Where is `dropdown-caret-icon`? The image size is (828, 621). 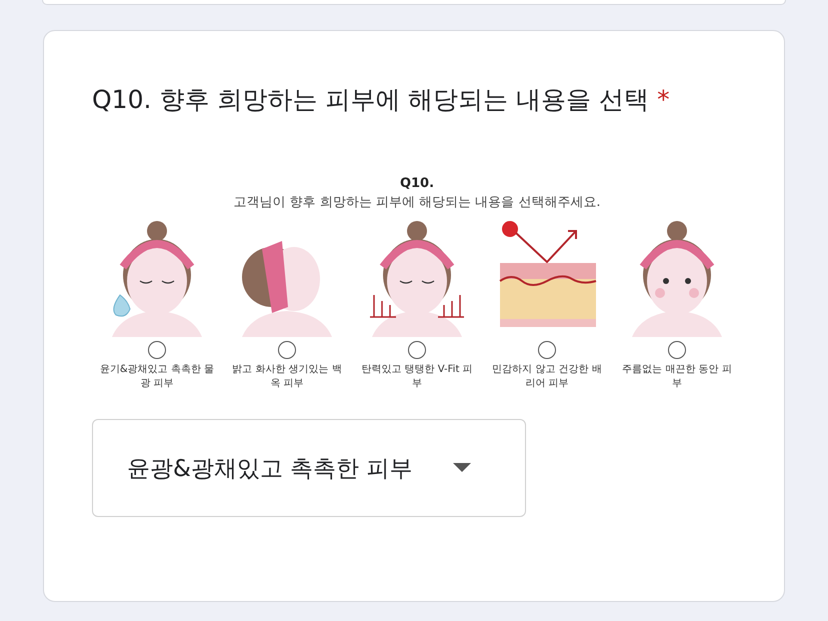
dropdown-caret-icon is located at coordinates (461, 468).